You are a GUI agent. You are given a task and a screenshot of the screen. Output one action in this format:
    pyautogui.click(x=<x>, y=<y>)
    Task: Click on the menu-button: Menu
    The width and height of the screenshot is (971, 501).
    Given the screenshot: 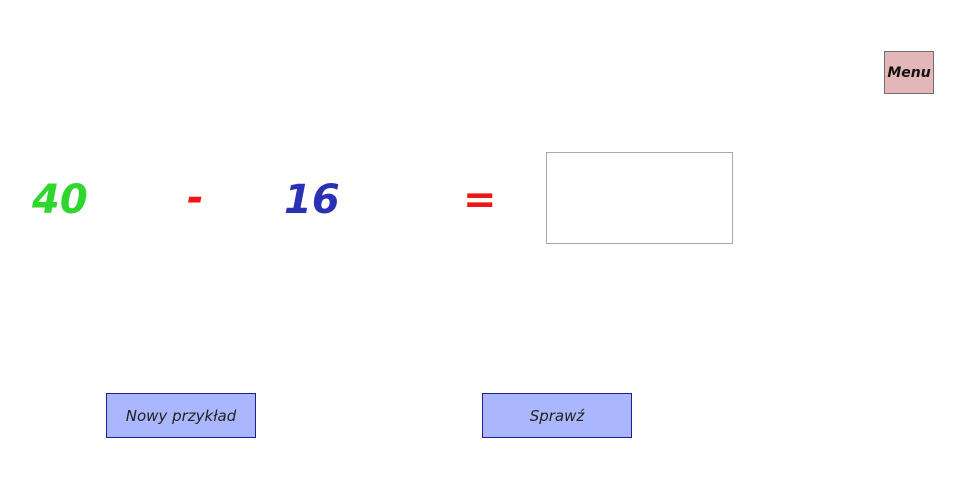 What is the action you would take?
    pyautogui.click(x=909, y=72)
    